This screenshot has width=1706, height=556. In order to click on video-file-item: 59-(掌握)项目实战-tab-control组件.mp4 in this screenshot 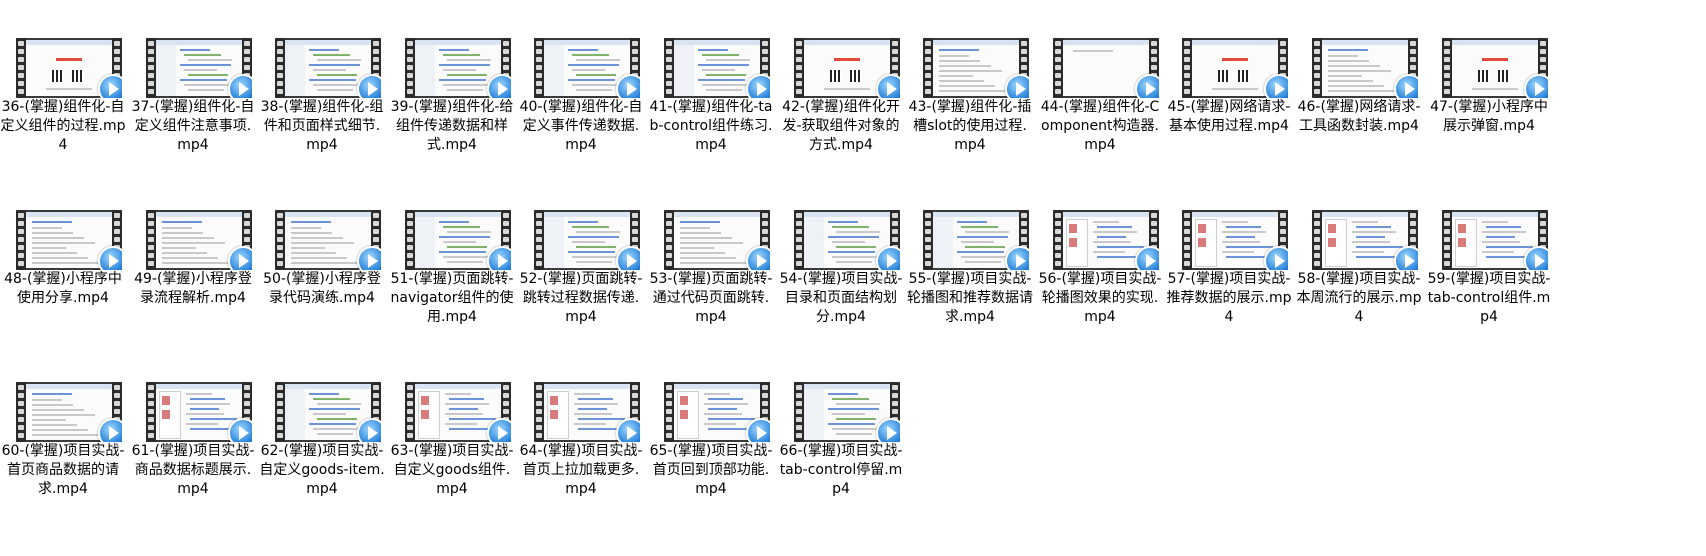, I will do `click(1489, 290)`.